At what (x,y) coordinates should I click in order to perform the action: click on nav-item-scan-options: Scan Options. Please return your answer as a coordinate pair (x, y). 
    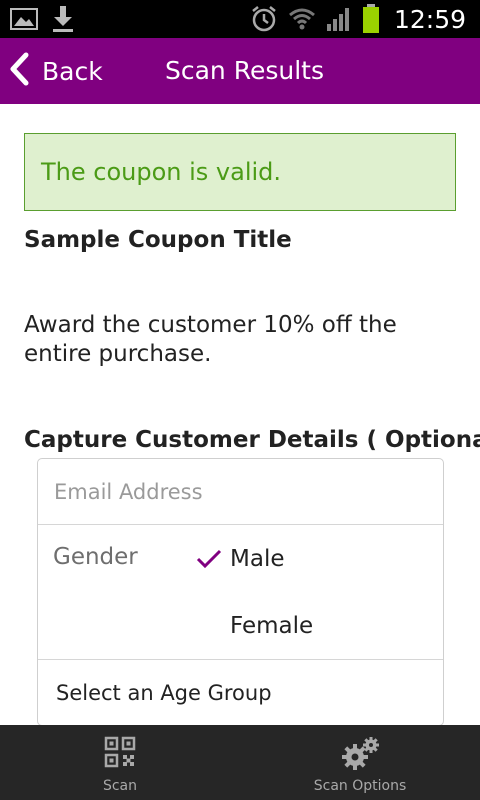
    Looking at the image, I should click on (360, 762).